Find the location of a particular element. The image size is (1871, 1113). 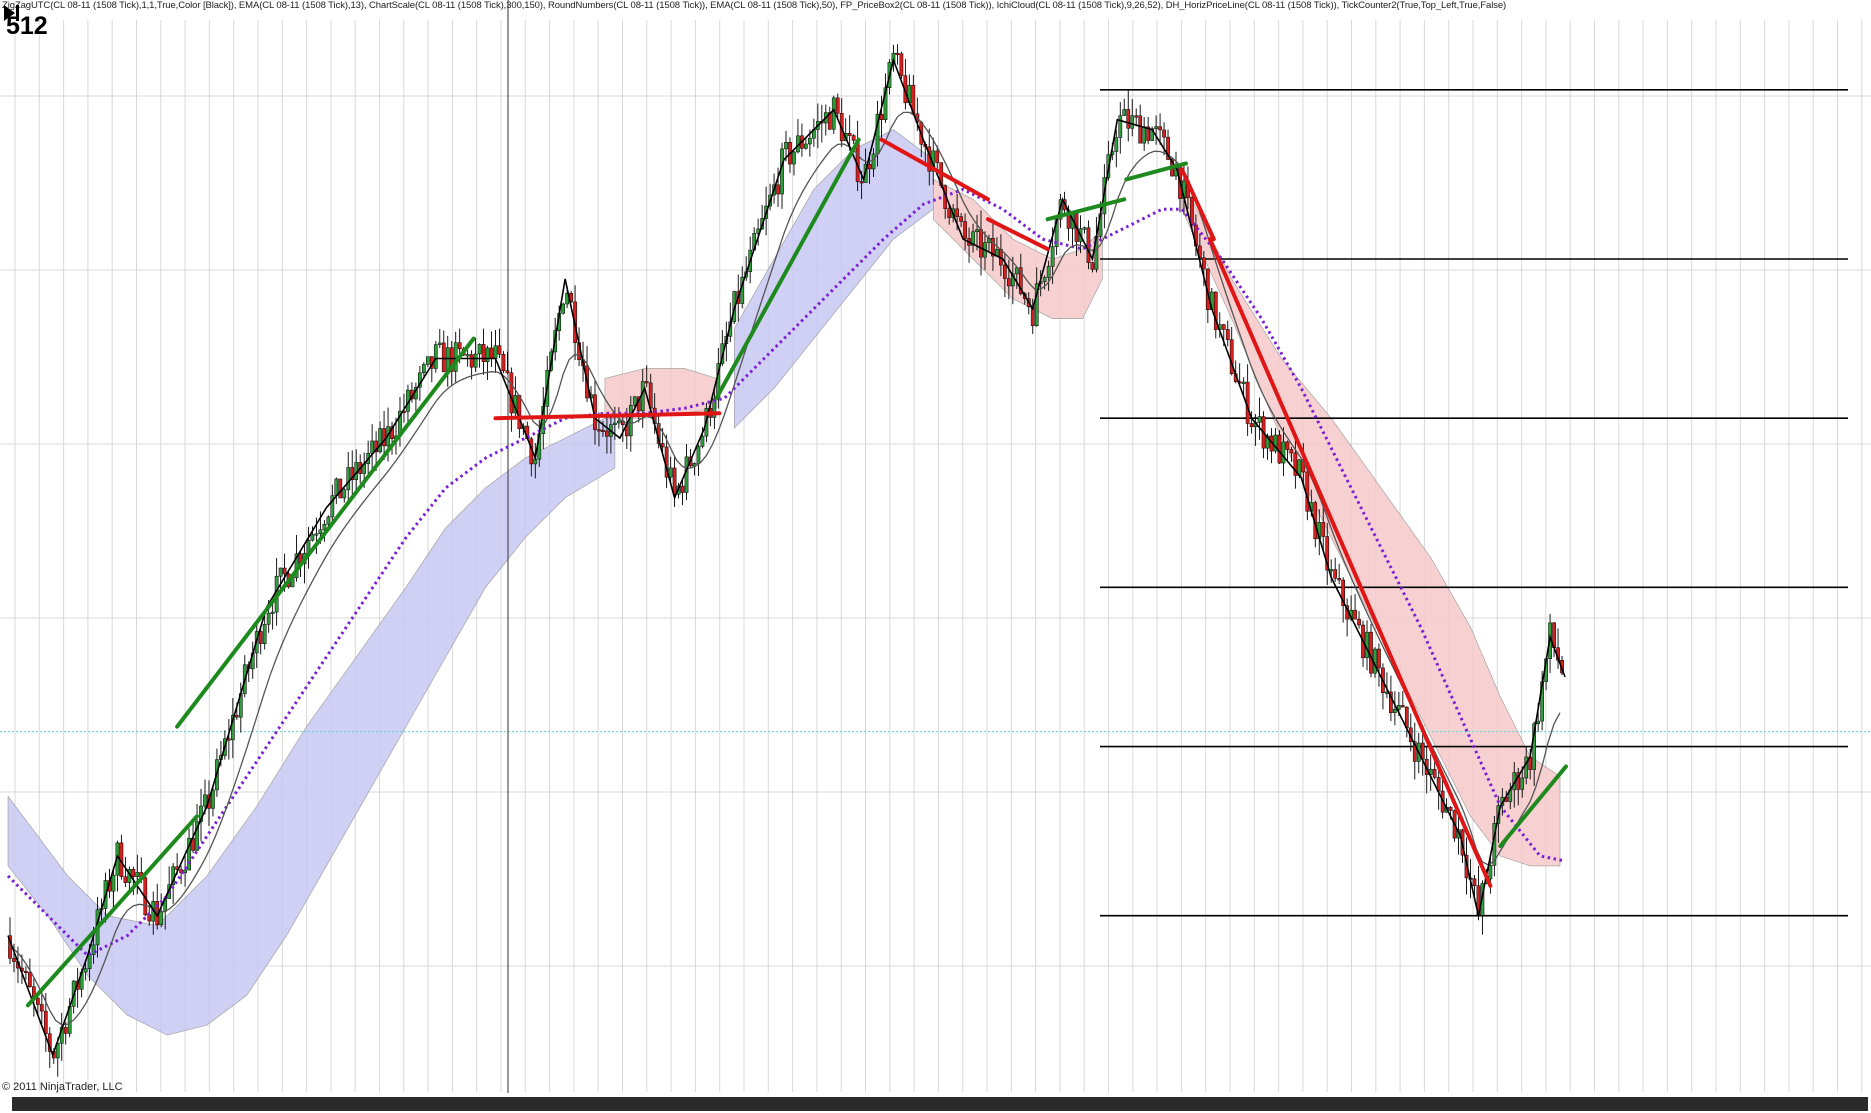

end-bar-icon is located at coordinates (17, 13).